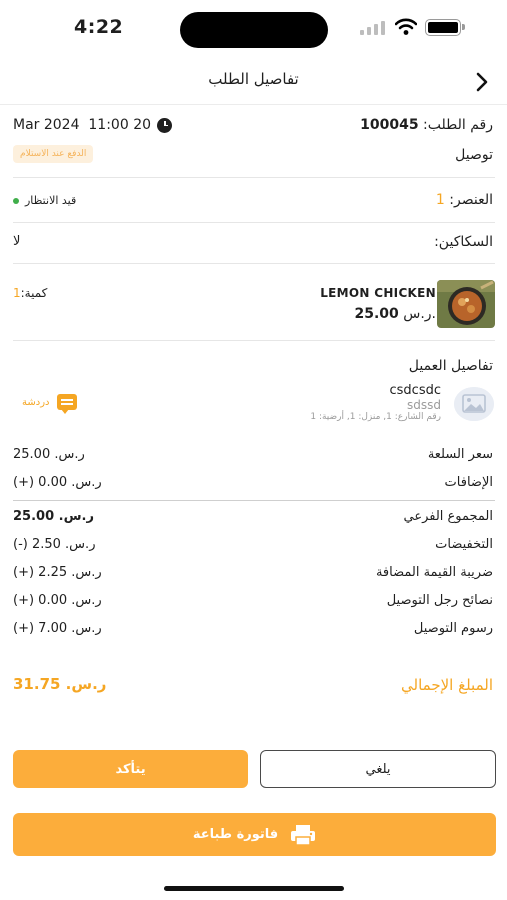 The height and width of the screenshot is (900, 507). What do you see at coordinates (424, 405) in the screenshot?
I see `customer-phone: sdssd` at bounding box center [424, 405].